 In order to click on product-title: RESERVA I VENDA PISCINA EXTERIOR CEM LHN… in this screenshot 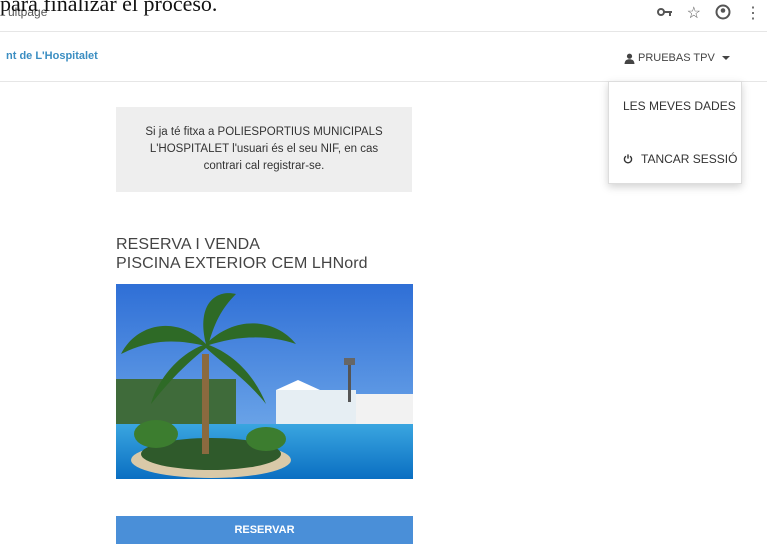, I will do `click(242, 254)`.